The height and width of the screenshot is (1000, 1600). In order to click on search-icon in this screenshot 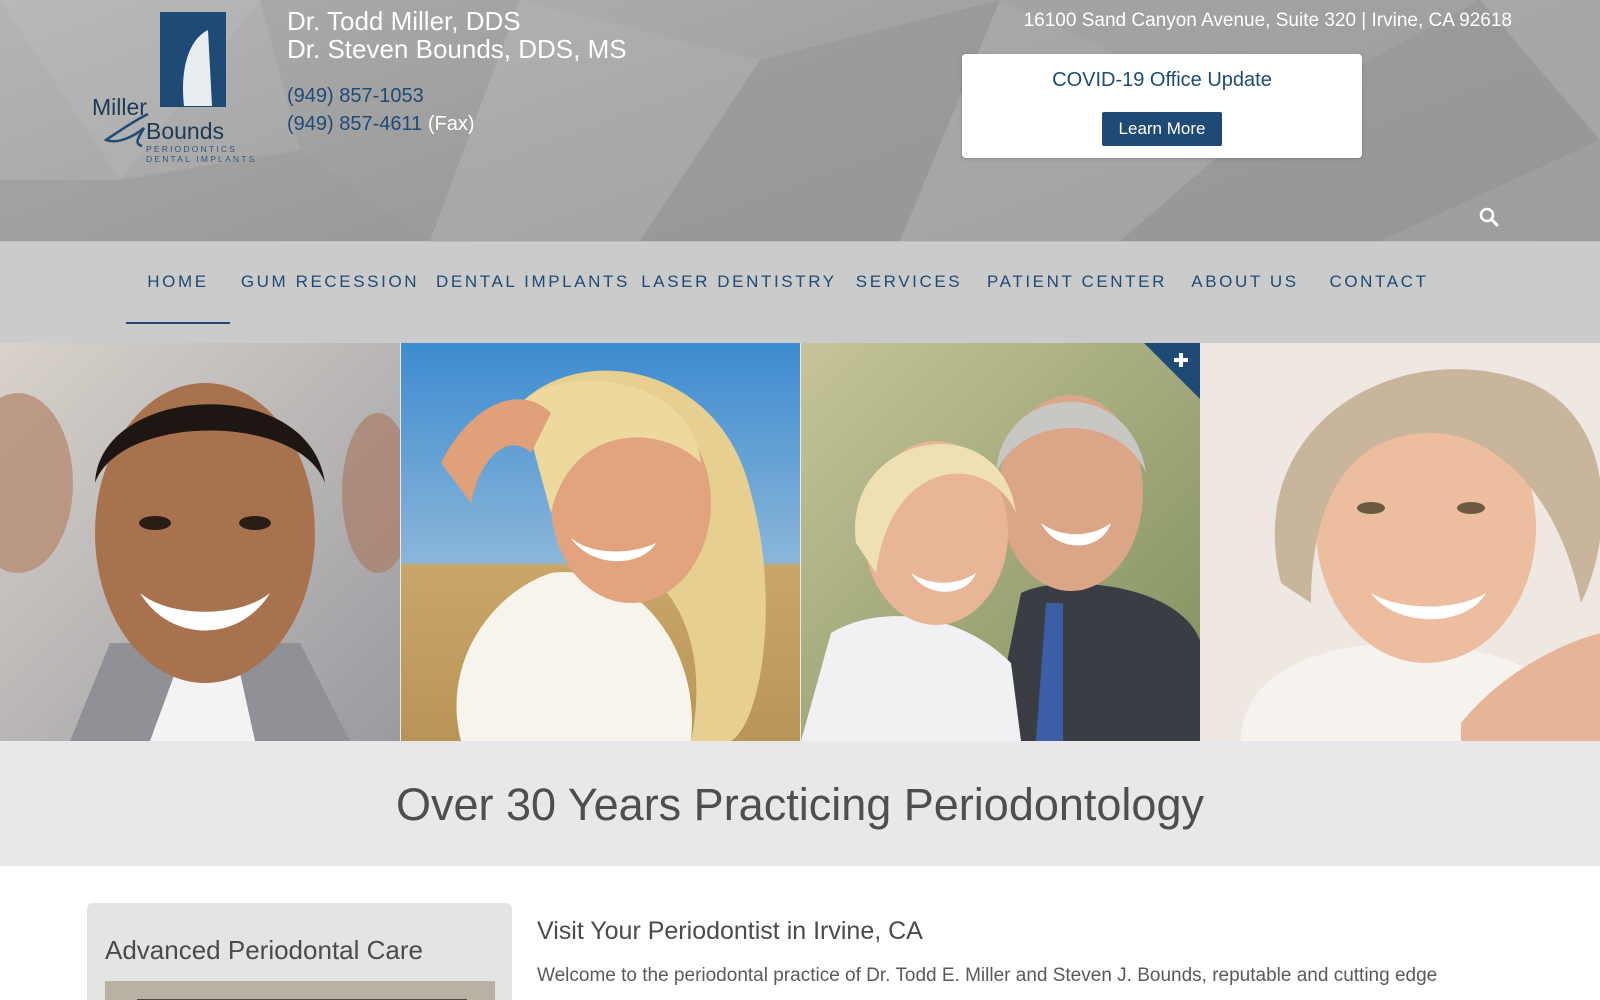, I will do `click(1489, 217)`.